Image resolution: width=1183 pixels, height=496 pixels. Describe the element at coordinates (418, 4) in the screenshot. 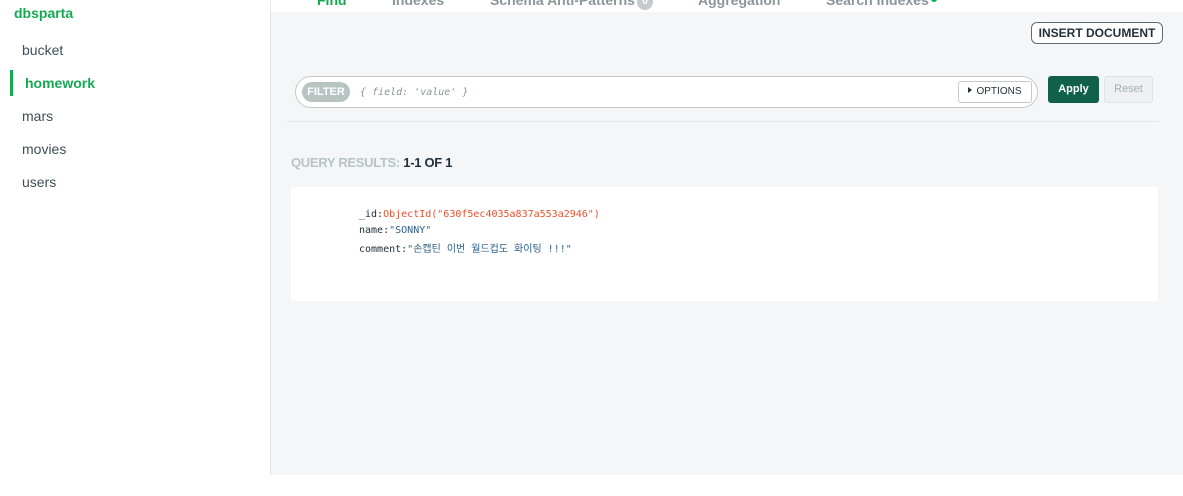

I see `tab-indexes: Indexes` at that location.